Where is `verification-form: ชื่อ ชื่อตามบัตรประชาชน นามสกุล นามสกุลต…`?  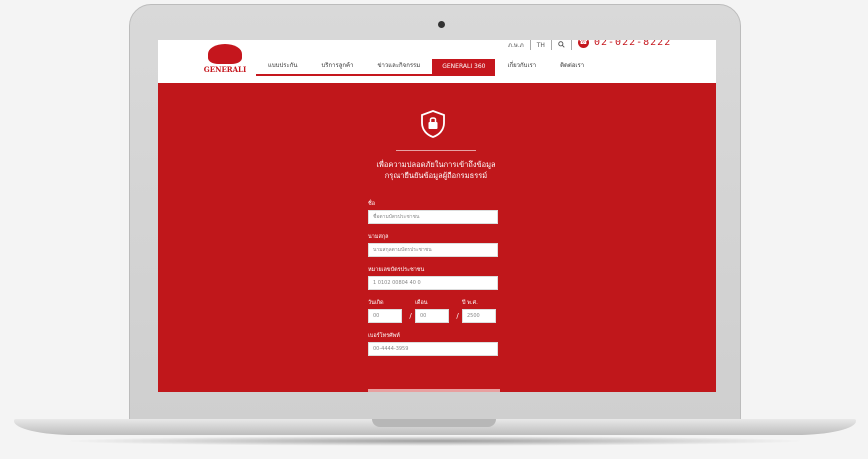
verification-form: ชื่อ ชื่อตามบัตรประชาชน นามสกุล นามสกุลต… is located at coordinates (434, 283).